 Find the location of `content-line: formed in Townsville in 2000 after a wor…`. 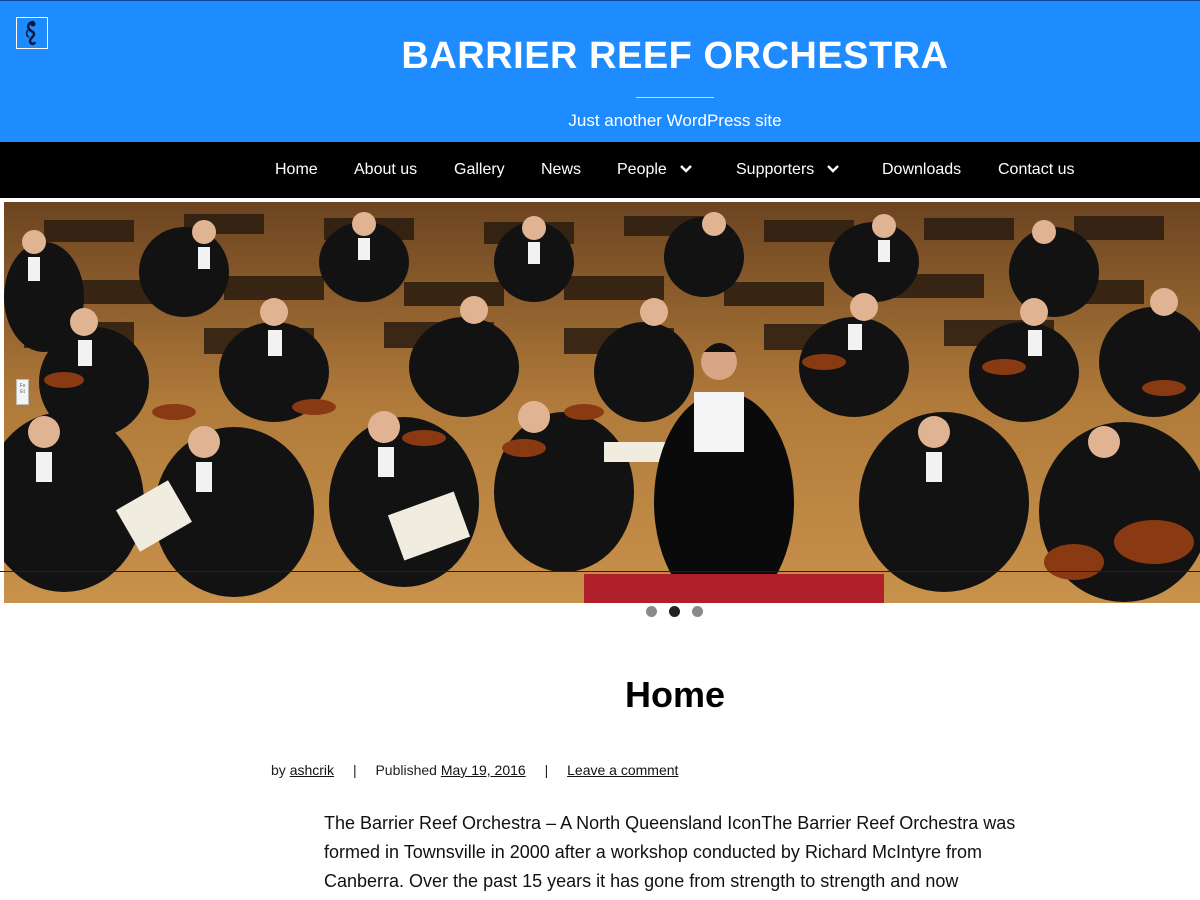

content-line: formed in Townsville in 2000 after a wor… is located at coordinates (653, 852).